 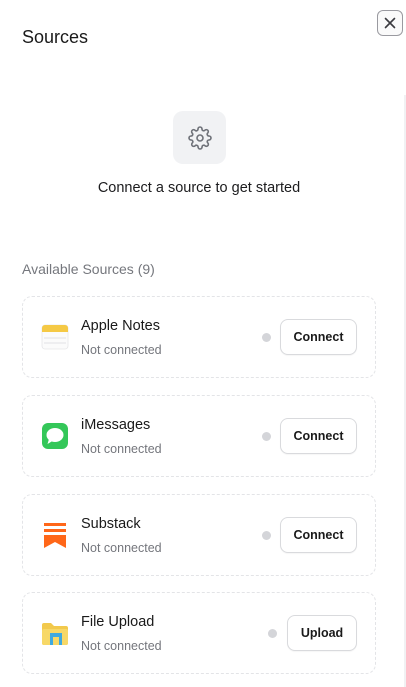 I want to click on folder-icon, so click(x=55, y=634).